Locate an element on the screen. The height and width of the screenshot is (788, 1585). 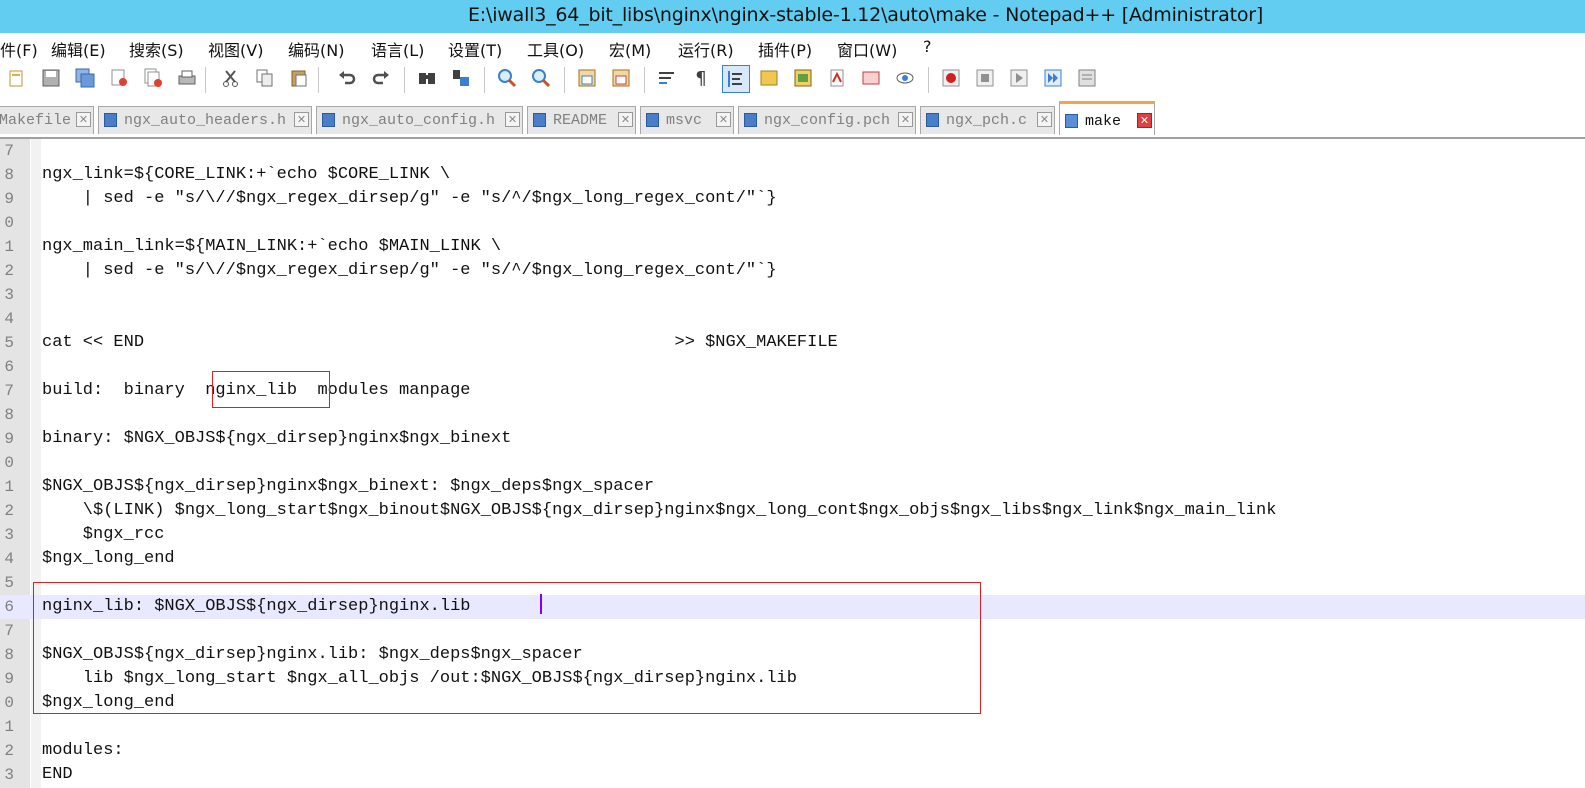
tab-label: ngx_config.pch is located at coordinates (827, 120).